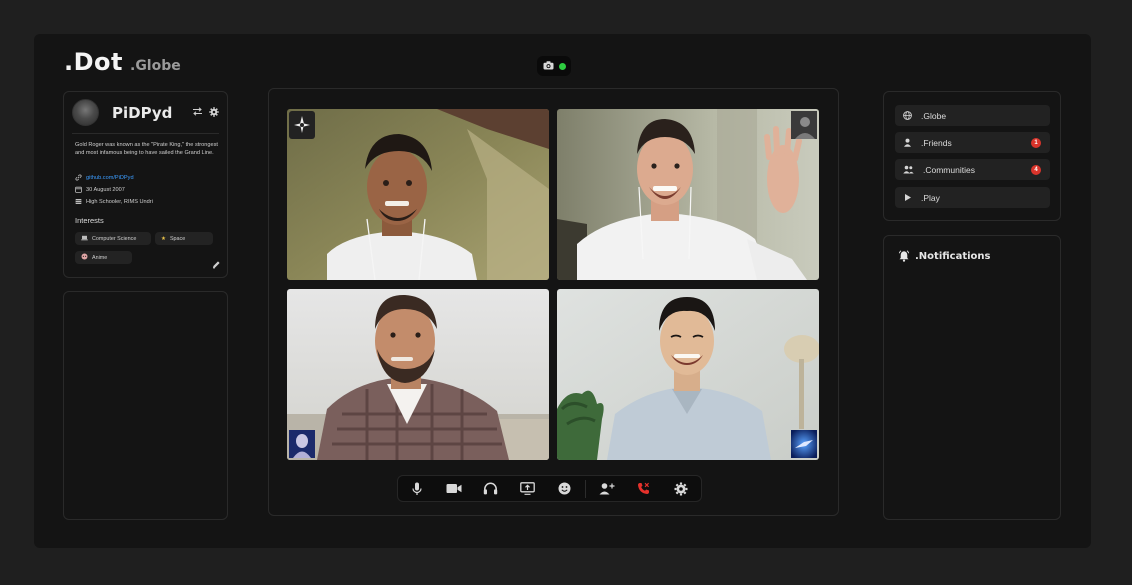 The width and height of the screenshot is (1132, 585). I want to click on calendar-icon, so click(78, 189).